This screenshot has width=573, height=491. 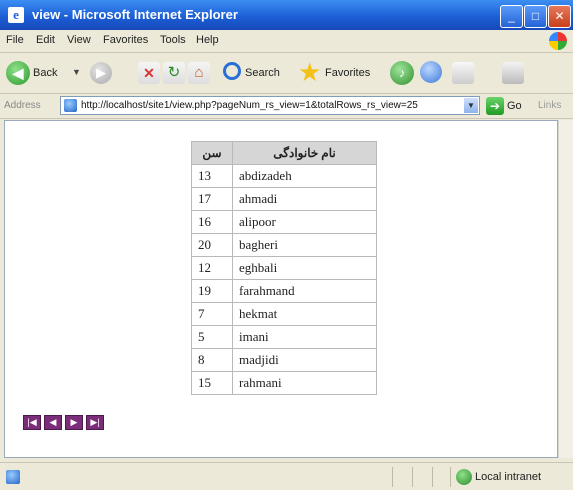 I want to click on age-cell: 20, so click(x=212, y=245).